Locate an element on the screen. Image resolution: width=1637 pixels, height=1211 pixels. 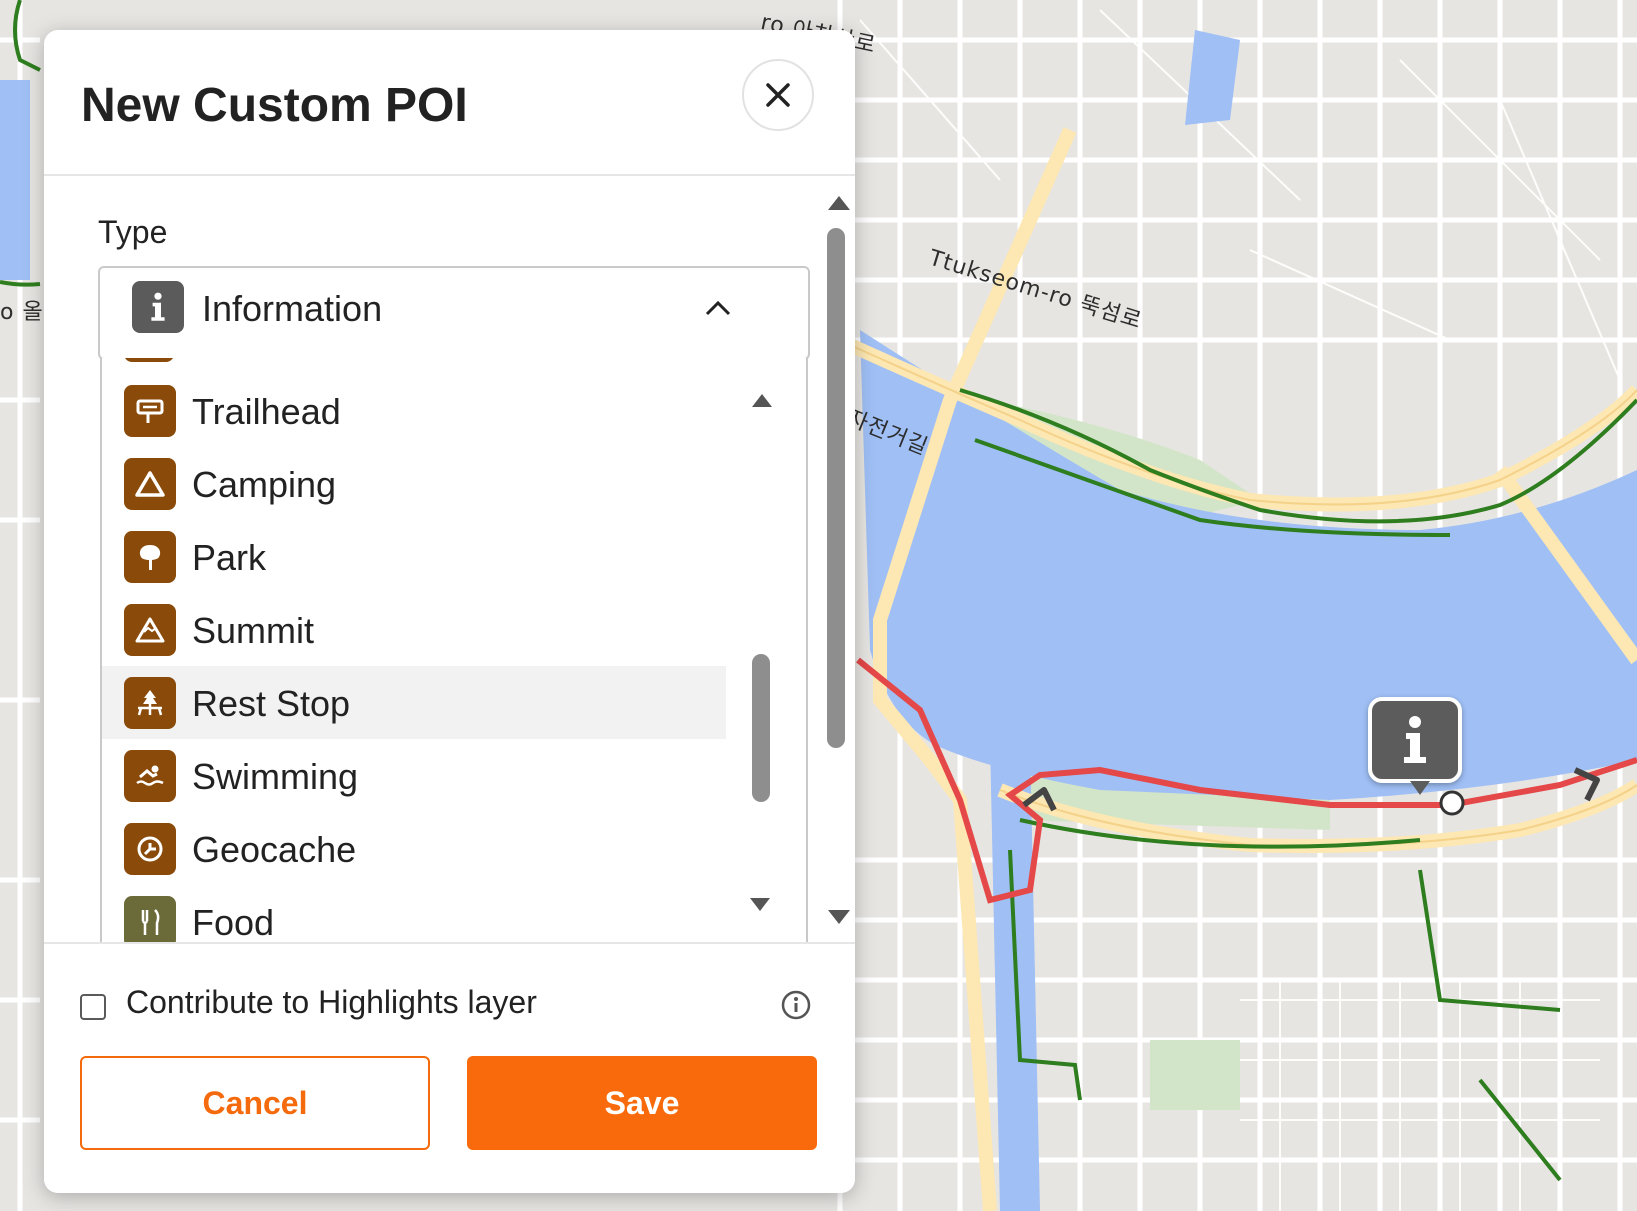
scrollbar-thumb is located at coordinates (836, 488).